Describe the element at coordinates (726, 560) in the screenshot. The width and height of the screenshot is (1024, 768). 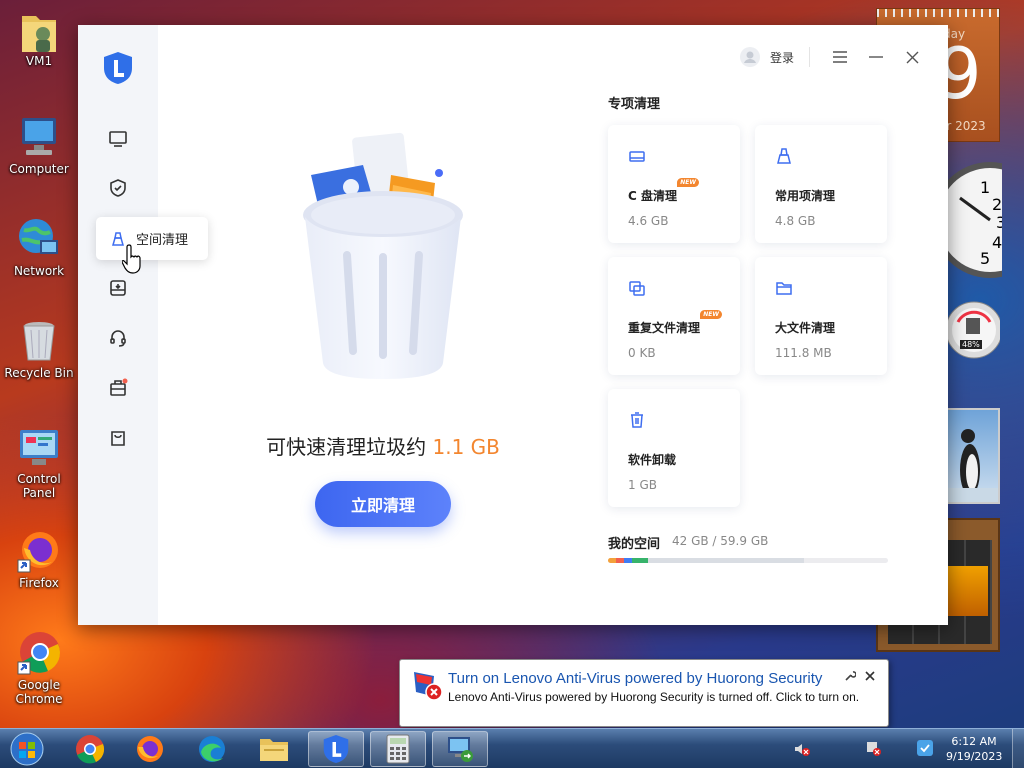
I see `usage-segment-other` at that location.